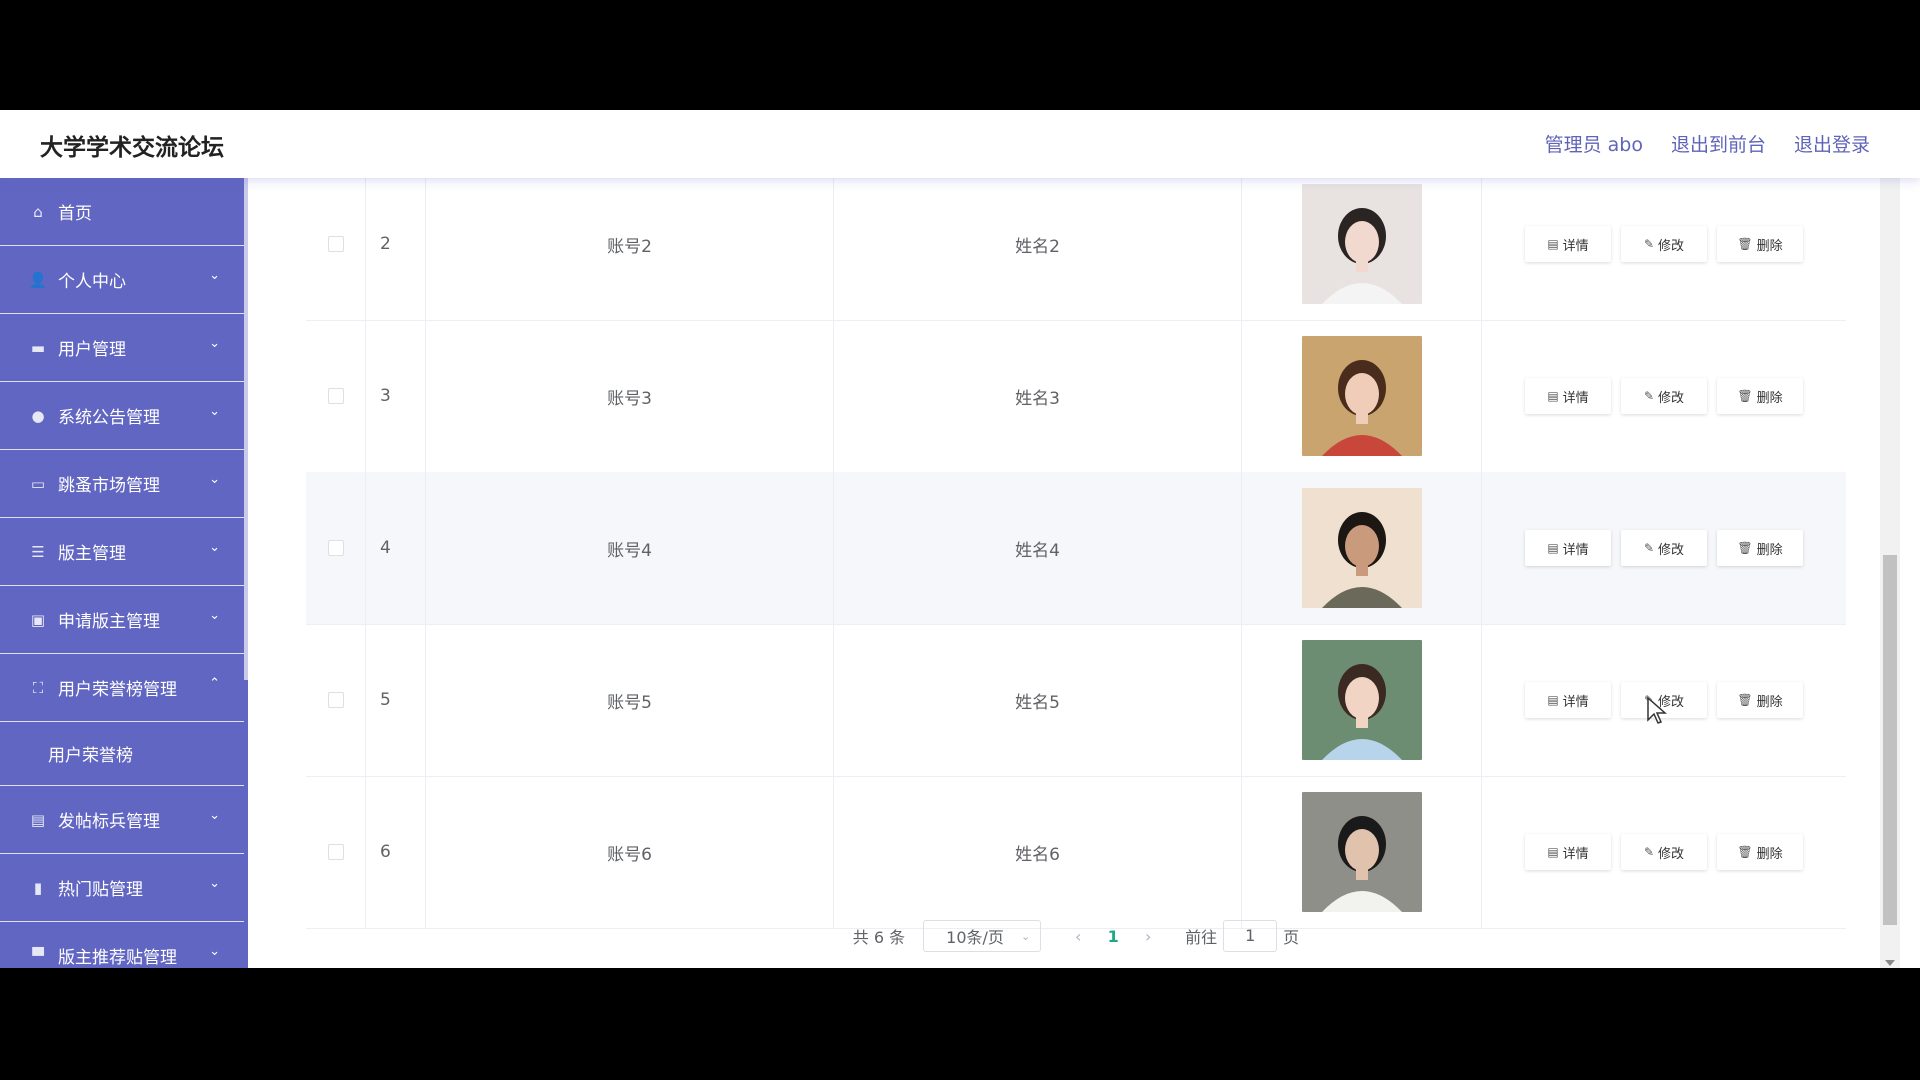 The width and height of the screenshot is (1920, 1080). I want to click on microphone-icon: ▮, so click(38, 887).